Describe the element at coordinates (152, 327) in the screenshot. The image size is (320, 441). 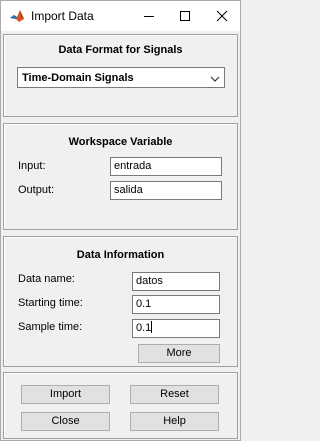
I see `text-cursor` at that location.